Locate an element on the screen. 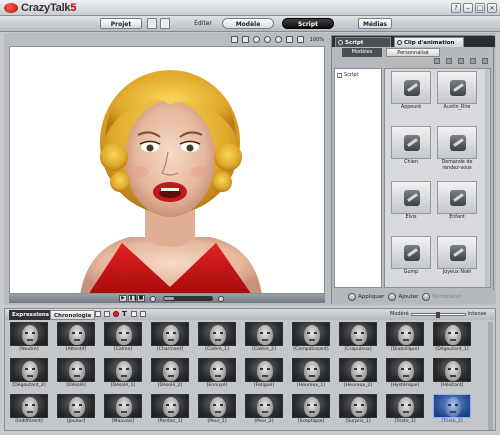  save-icon is located at coordinates (165, 23).